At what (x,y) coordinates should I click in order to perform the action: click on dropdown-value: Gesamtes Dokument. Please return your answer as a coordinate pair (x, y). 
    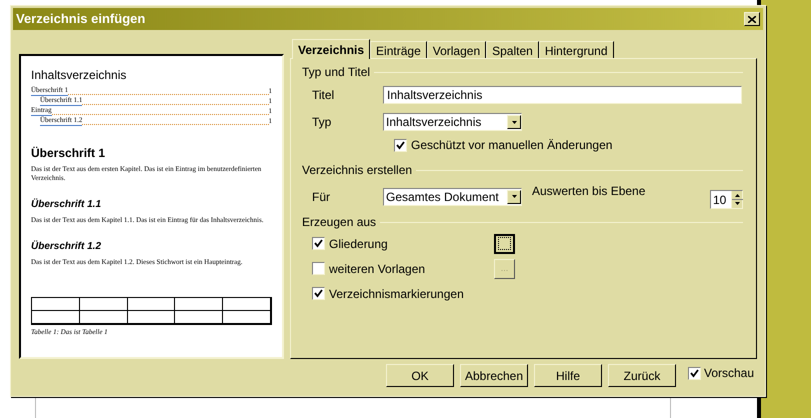
    Looking at the image, I should click on (443, 197).